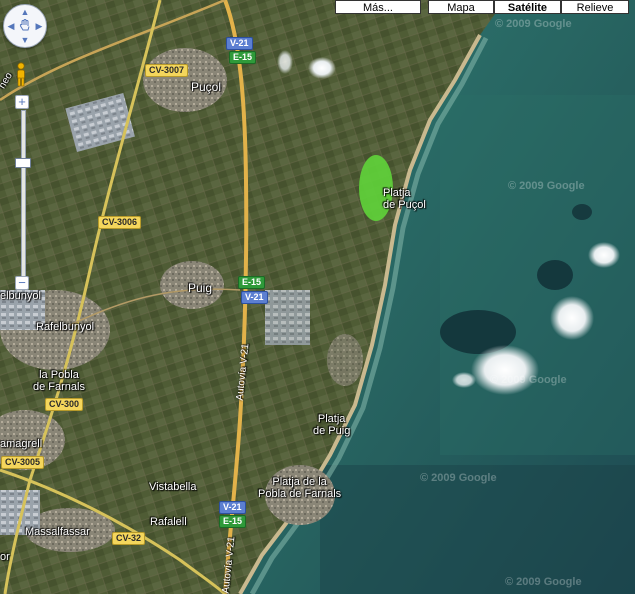 The image size is (635, 594). Describe the element at coordinates (168, 522) in the screenshot. I see `place-label-rafalell: Rafalell` at that location.